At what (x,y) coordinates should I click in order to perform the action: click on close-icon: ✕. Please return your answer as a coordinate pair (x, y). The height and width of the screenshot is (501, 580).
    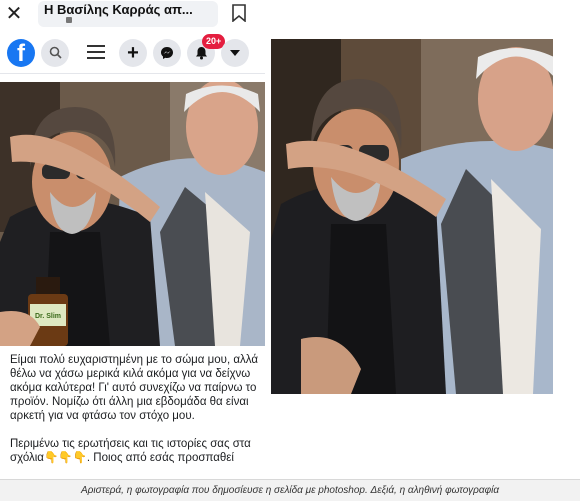
    Looking at the image, I should click on (14, 14).